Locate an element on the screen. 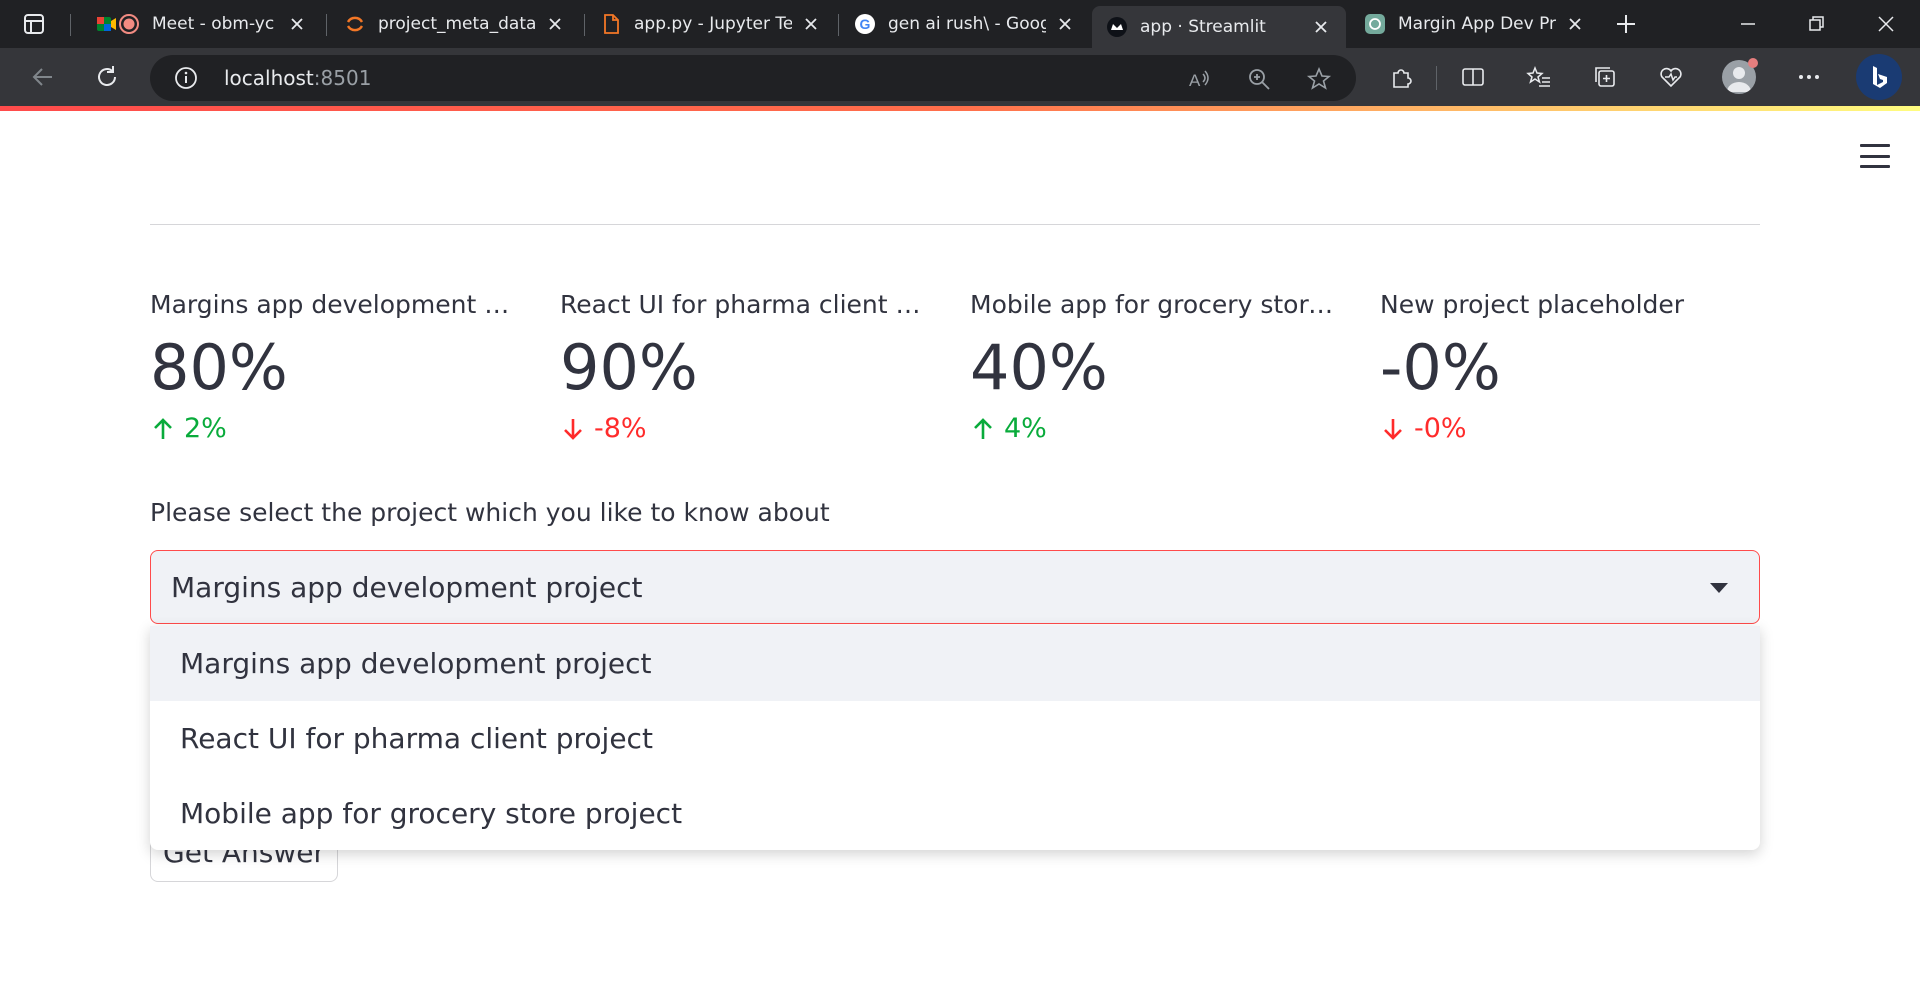 The height and width of the screenshot is (1008, 1920). tab-google-search: G gen ai rush\ - Goog is located at coordinates (965, 24).